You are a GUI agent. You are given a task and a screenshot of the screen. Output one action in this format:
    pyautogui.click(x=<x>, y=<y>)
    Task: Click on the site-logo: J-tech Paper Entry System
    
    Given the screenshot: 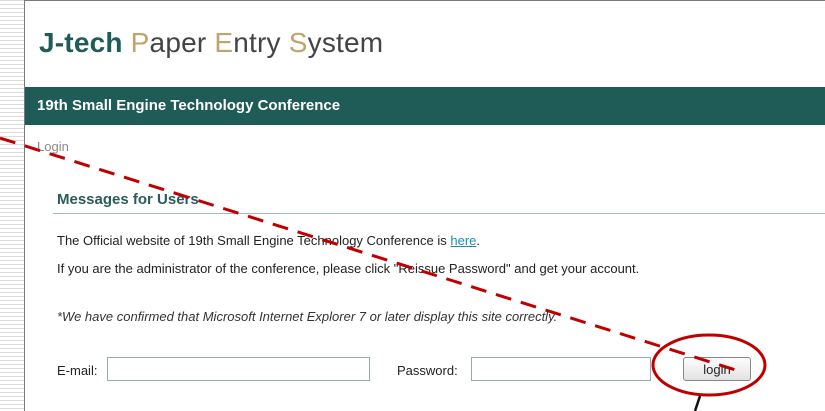 What is the action you would take?
    pyautogui.click(x=211, y=43)
    